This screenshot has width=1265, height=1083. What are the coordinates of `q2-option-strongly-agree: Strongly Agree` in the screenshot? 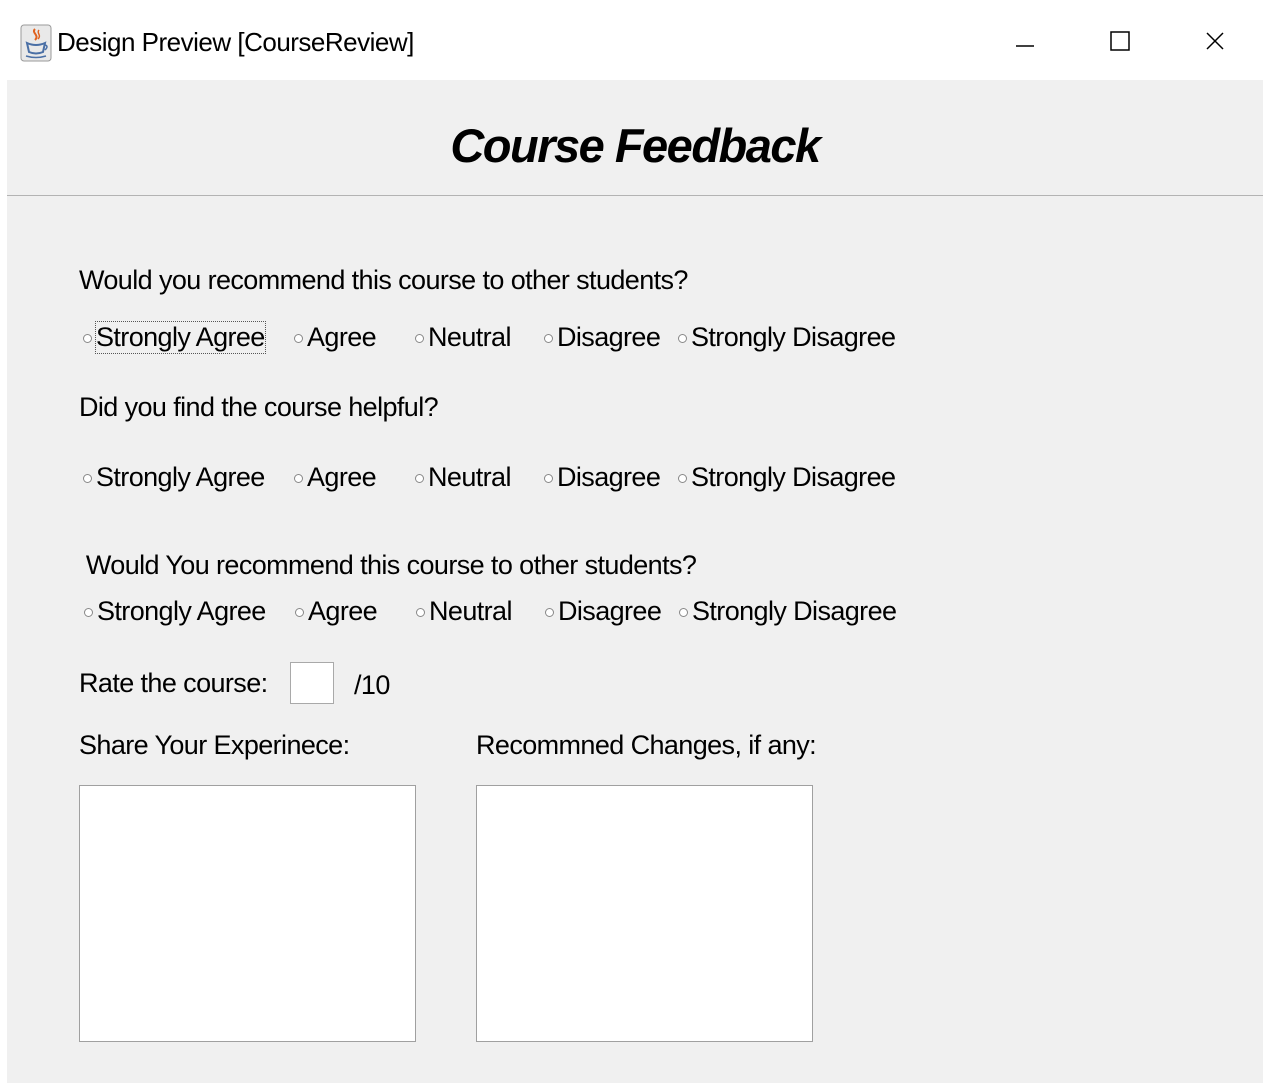 It's located at (174, 477).